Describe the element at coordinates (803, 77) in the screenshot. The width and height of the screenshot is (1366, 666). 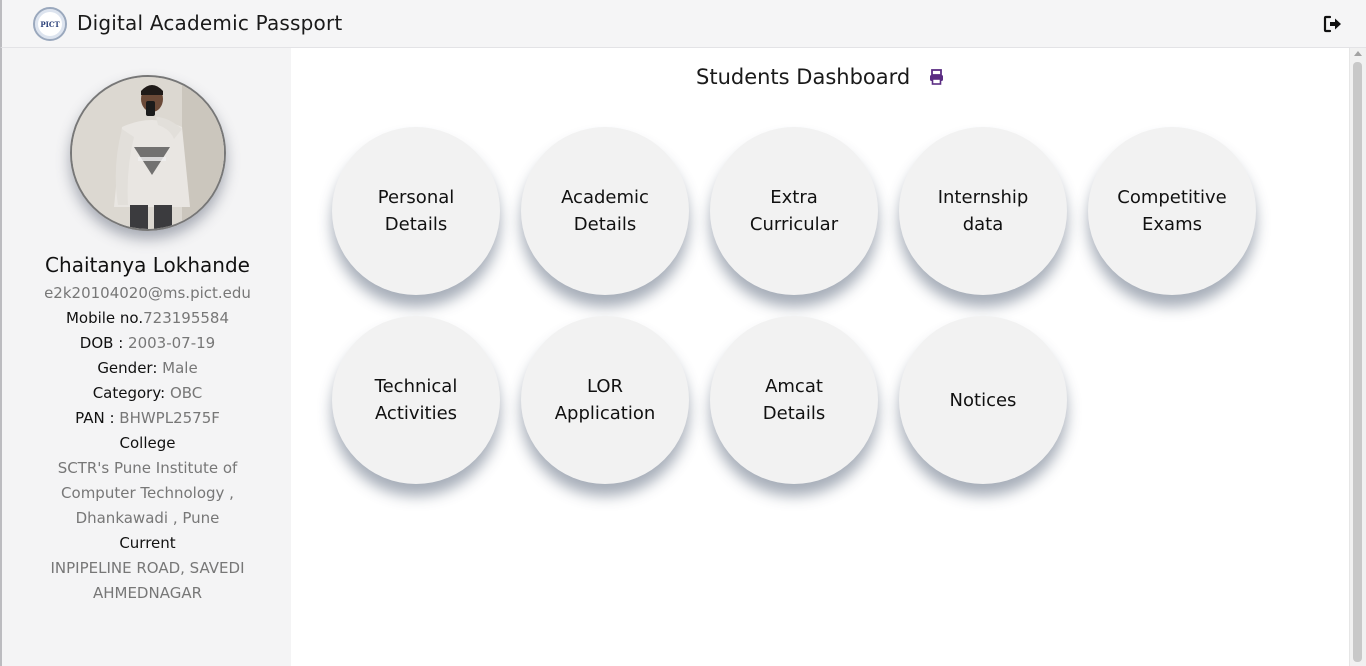
I see `dashboard-title: Students Dashboard` at that location.